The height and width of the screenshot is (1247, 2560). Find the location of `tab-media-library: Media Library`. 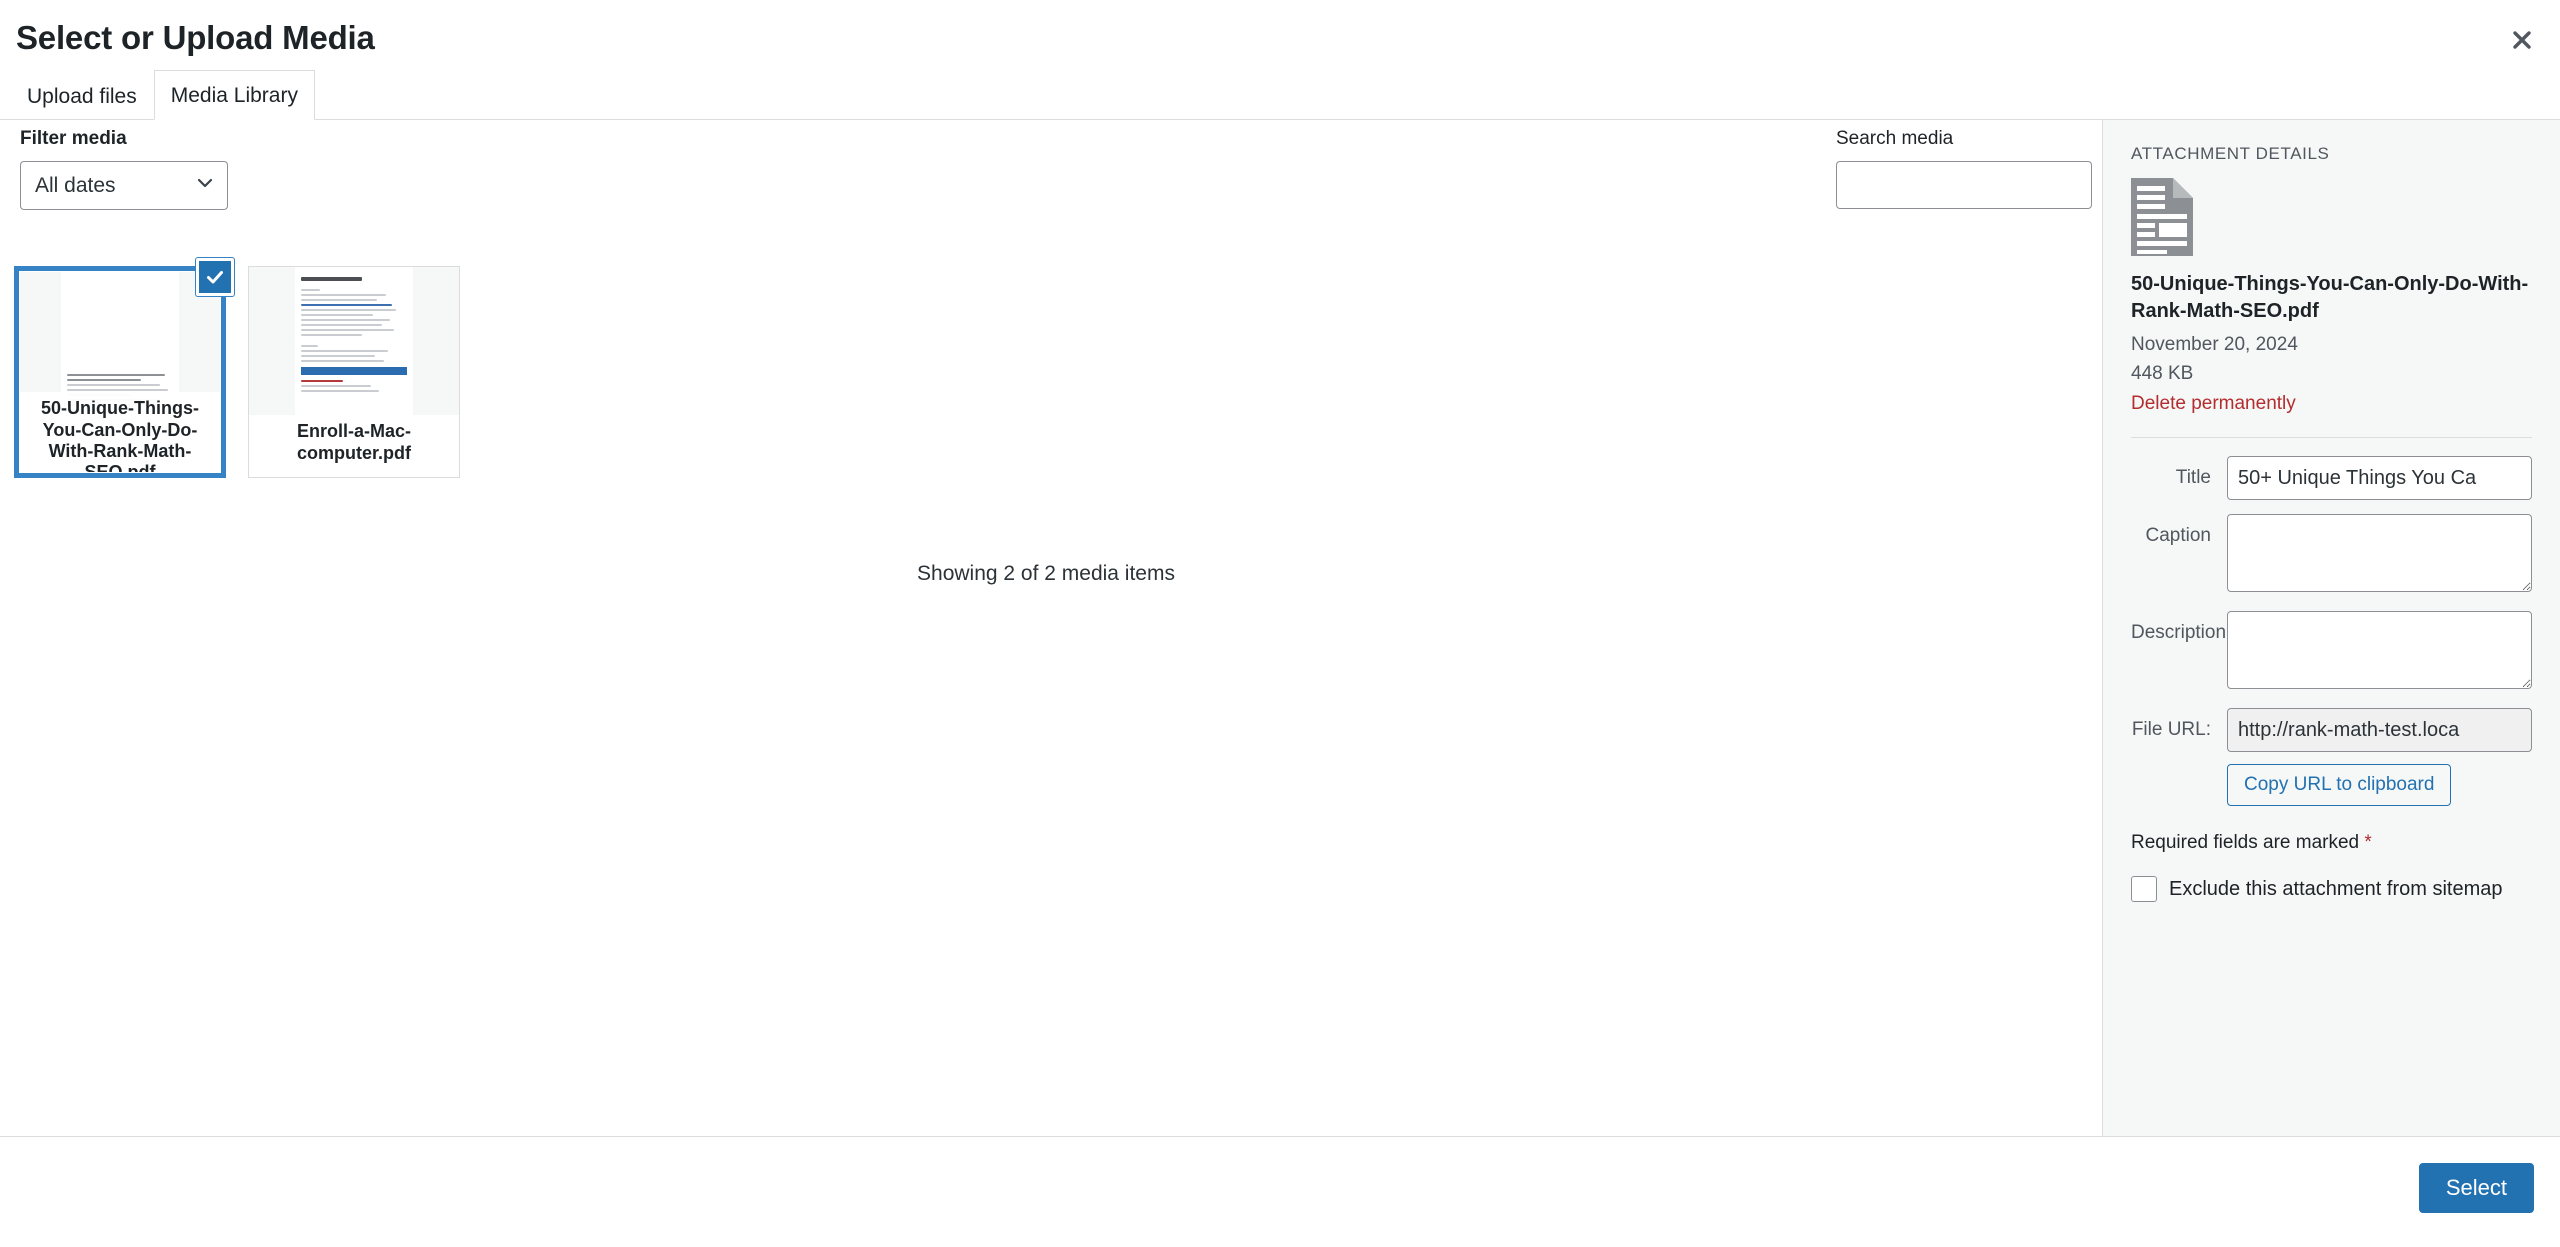

tab-media-library: Media Library is located at coordinates (234, 95).